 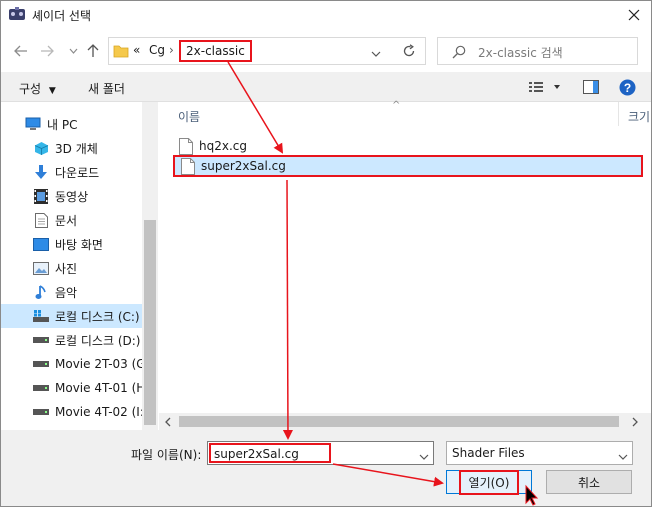 I want to click on navigation-scrollbar-thumb, so click(x=150, y=322).